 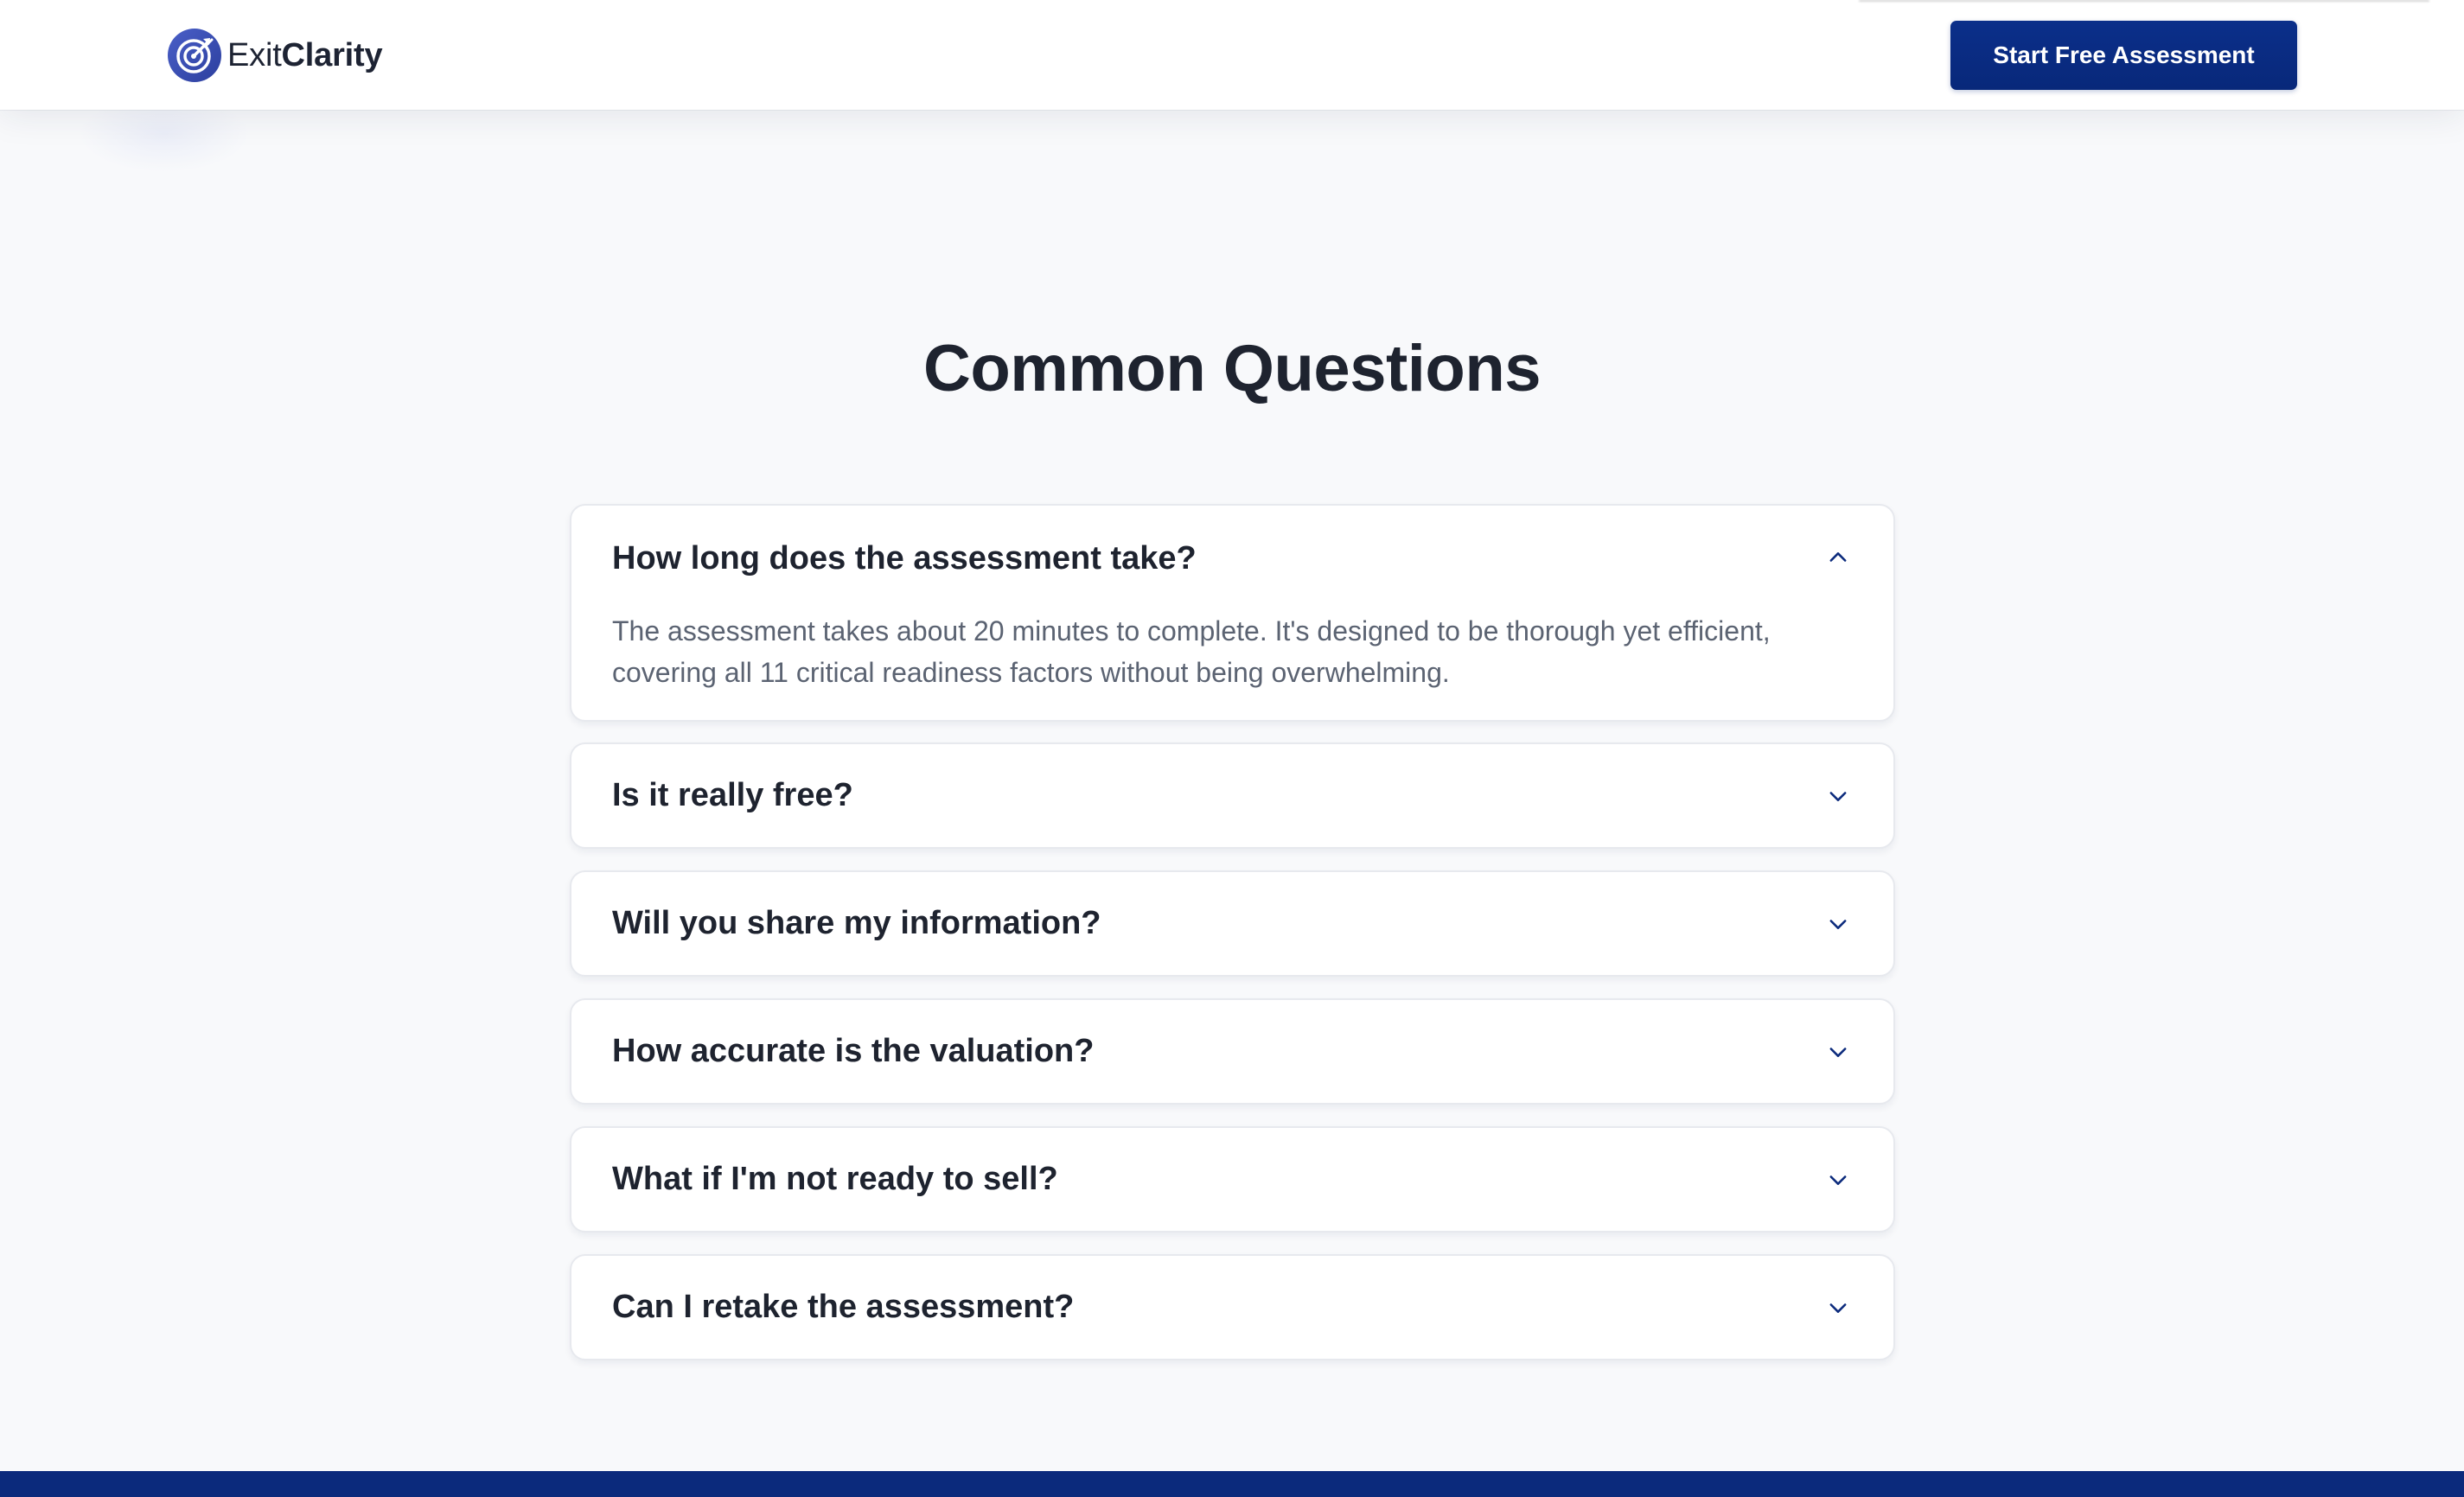 I want to click on logo-wordmark: ExitClarity, so click(x=305, y=55).